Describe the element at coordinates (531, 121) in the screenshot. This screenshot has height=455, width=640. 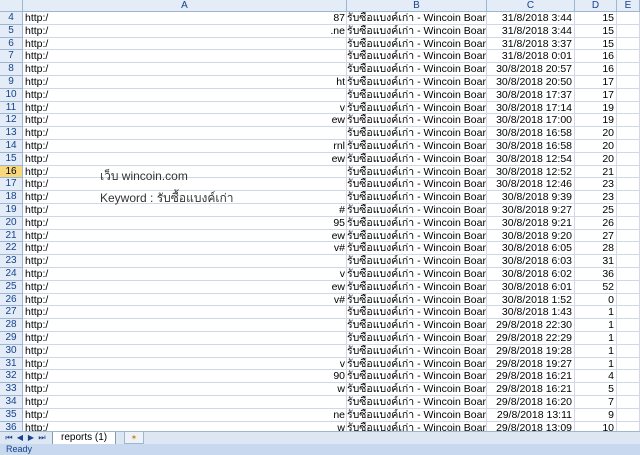
I see `cell-date: 30/8/2018 17:00` at that location.